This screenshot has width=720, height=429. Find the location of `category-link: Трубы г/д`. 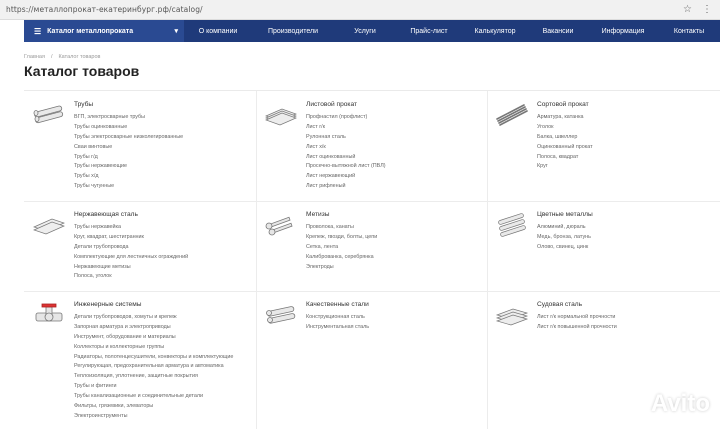

category-link: Трубы г/д is located at coordinates (128, 158).